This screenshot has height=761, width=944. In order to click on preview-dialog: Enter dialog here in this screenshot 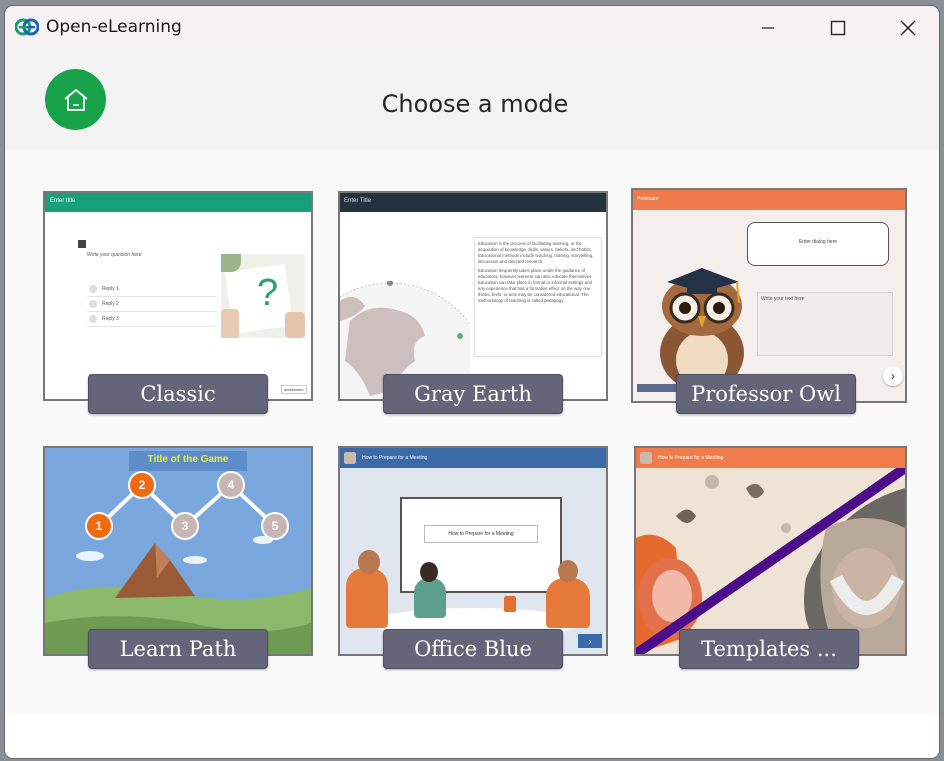, I will do `click(818, 242)`.